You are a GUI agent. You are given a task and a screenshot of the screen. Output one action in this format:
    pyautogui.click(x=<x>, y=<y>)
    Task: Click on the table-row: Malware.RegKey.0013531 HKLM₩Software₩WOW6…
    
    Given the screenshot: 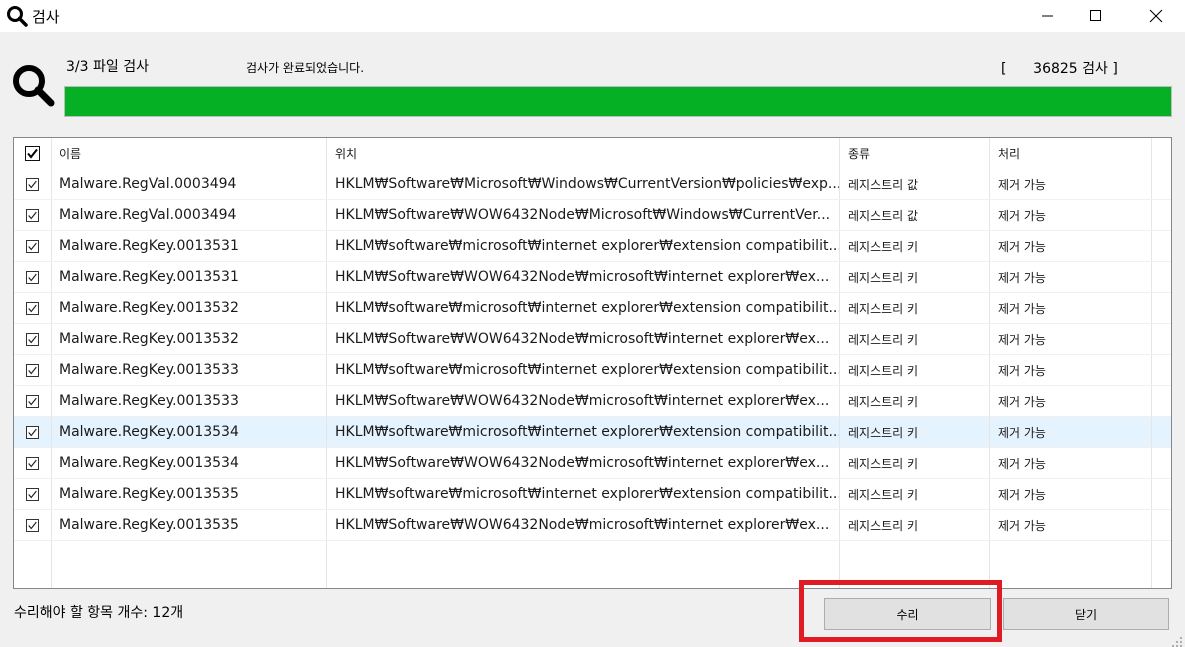 What is the action you would take?
    pyautogui.click(x=592, y=277)
    